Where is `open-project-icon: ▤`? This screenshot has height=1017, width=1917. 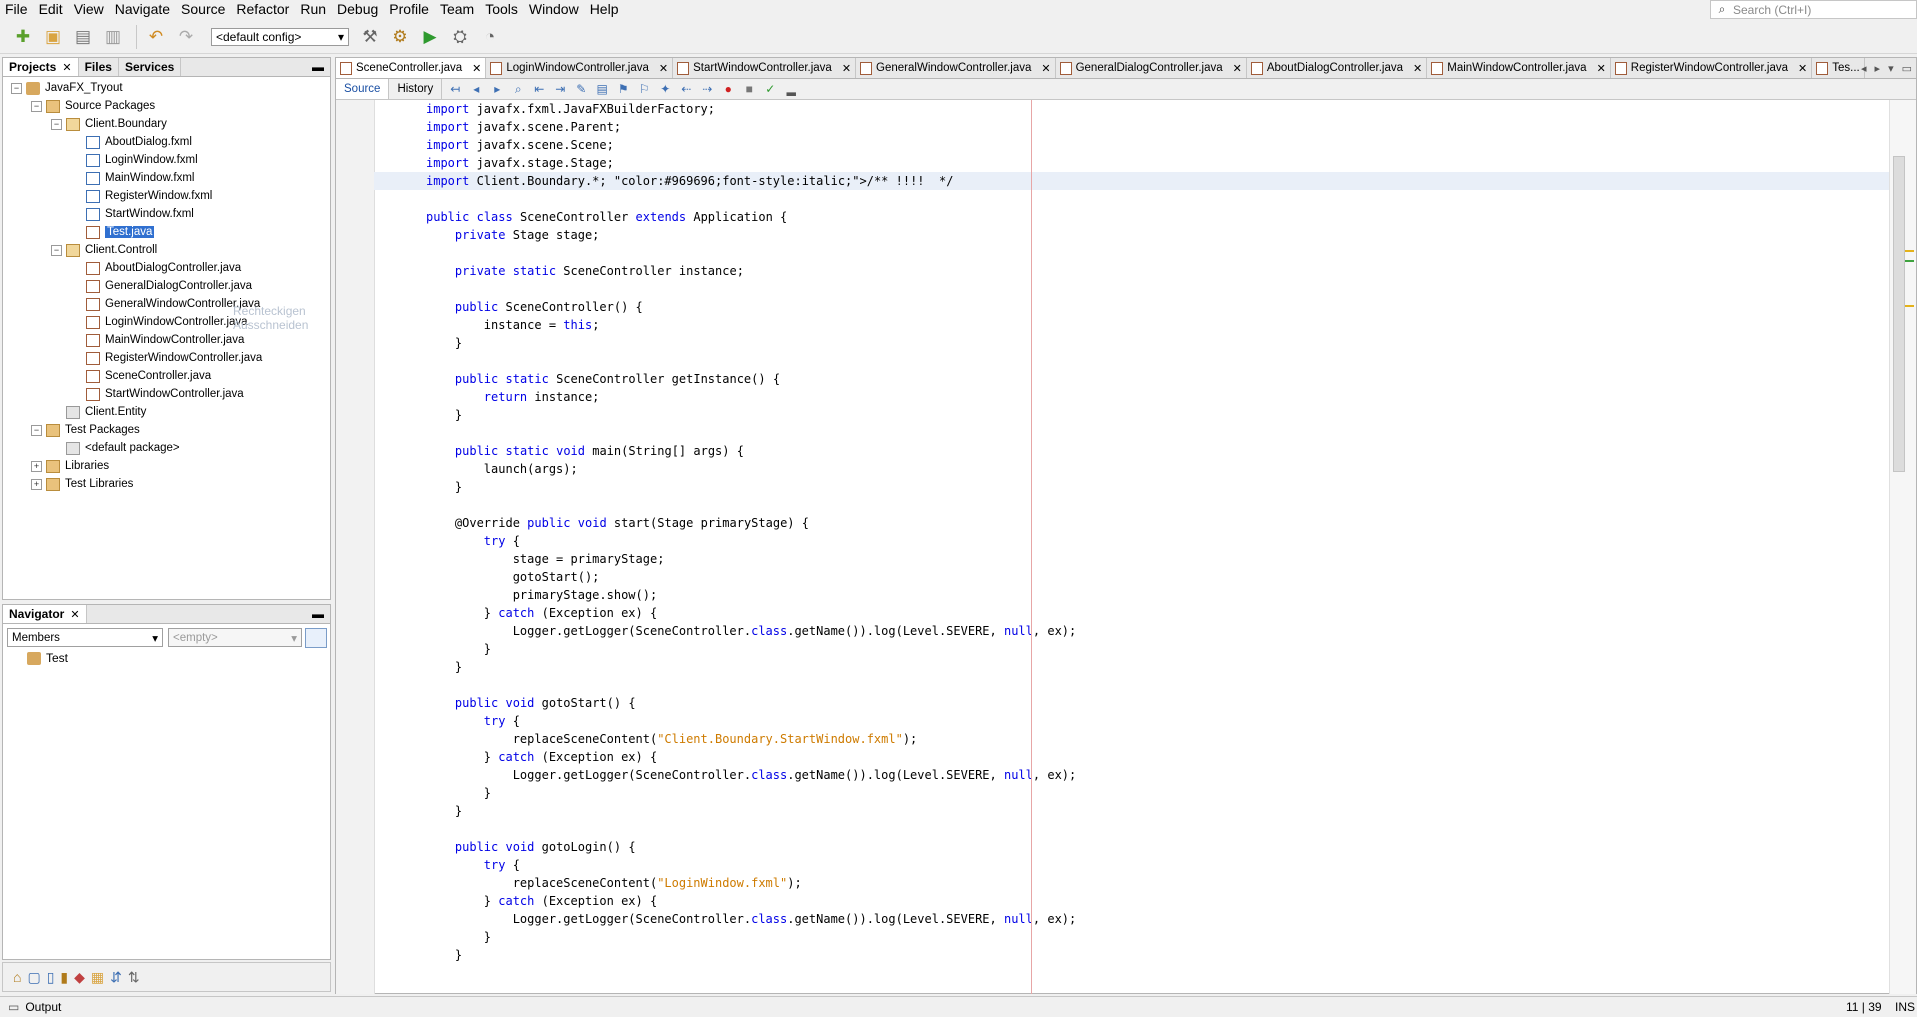
open-project-icon: ▤ is located at coordinates (83, 37).